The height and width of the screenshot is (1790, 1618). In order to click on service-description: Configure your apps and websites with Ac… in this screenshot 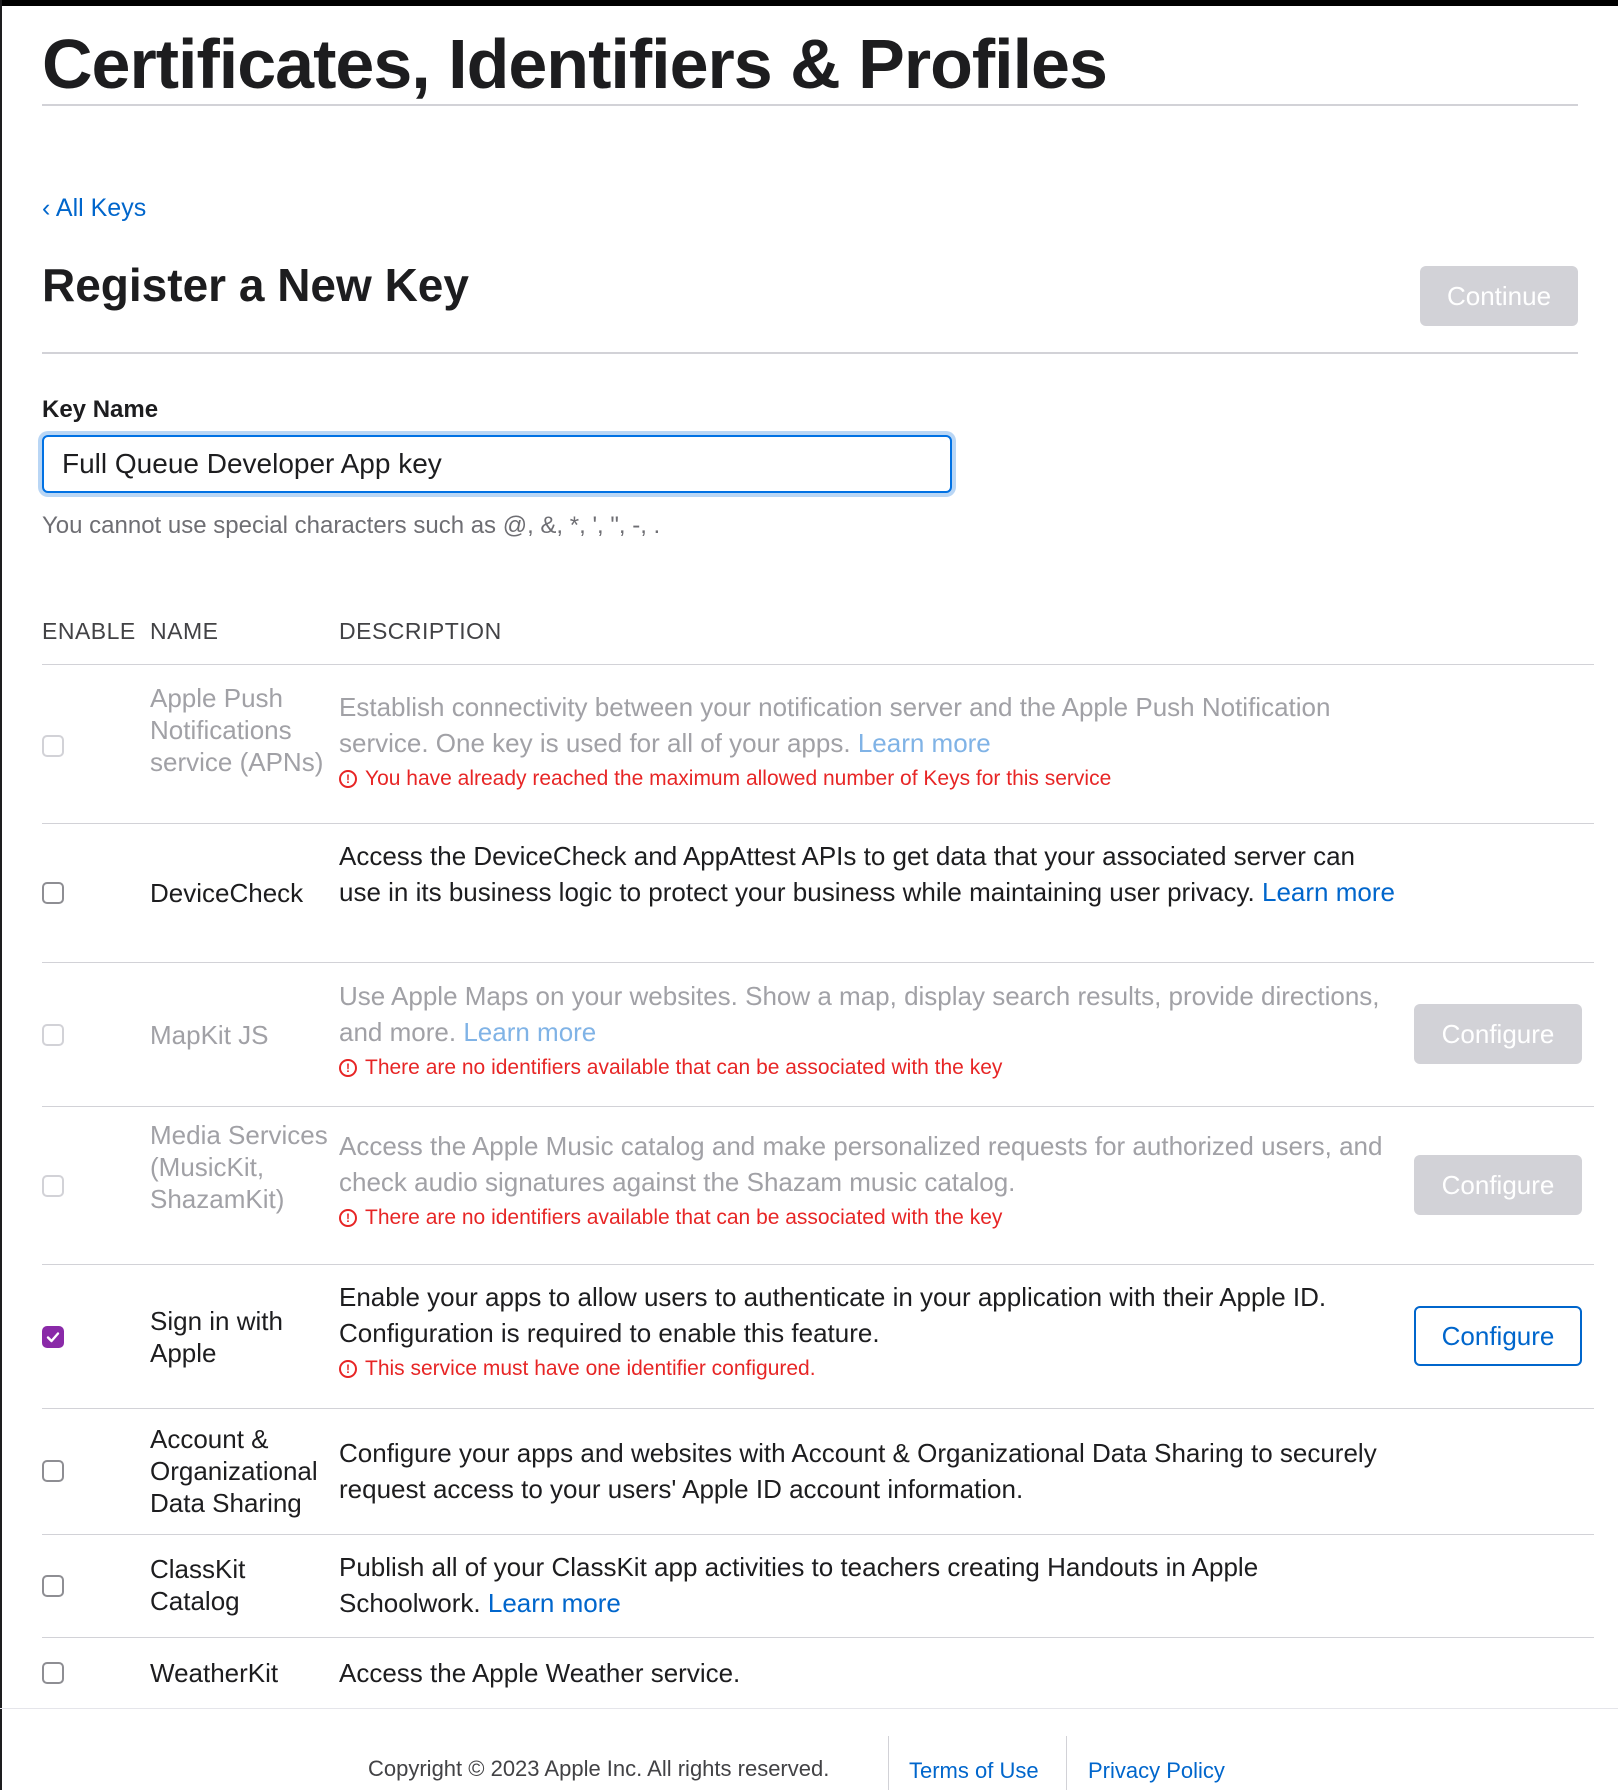, I will do `click(869, 1471)`.